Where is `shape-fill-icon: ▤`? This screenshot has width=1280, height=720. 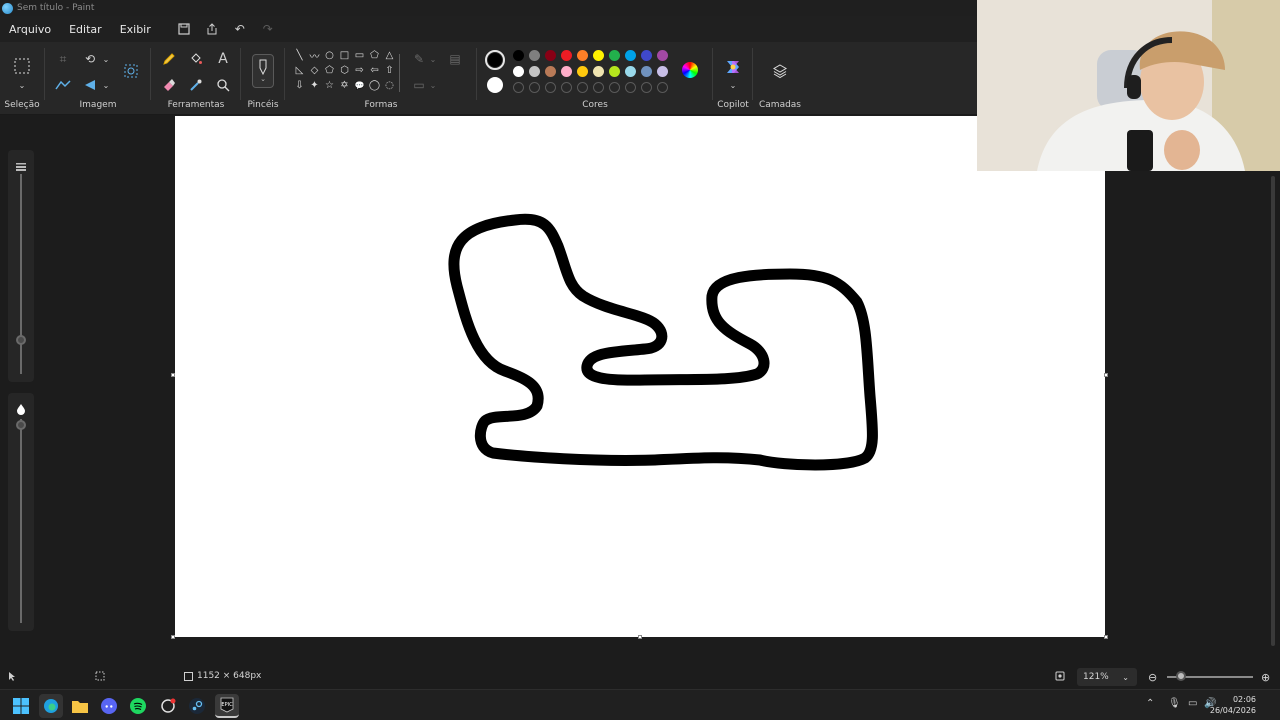 shape-fill-icon: ▤ is located at coordinates (455, 59).